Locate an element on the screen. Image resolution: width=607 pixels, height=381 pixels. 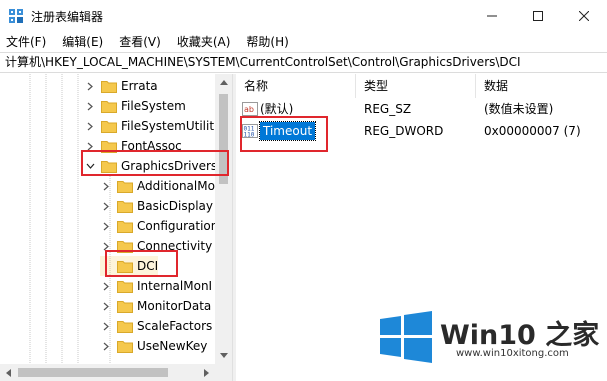
watermark-brand: Win10 之家 is located at coordinates (520, 335).